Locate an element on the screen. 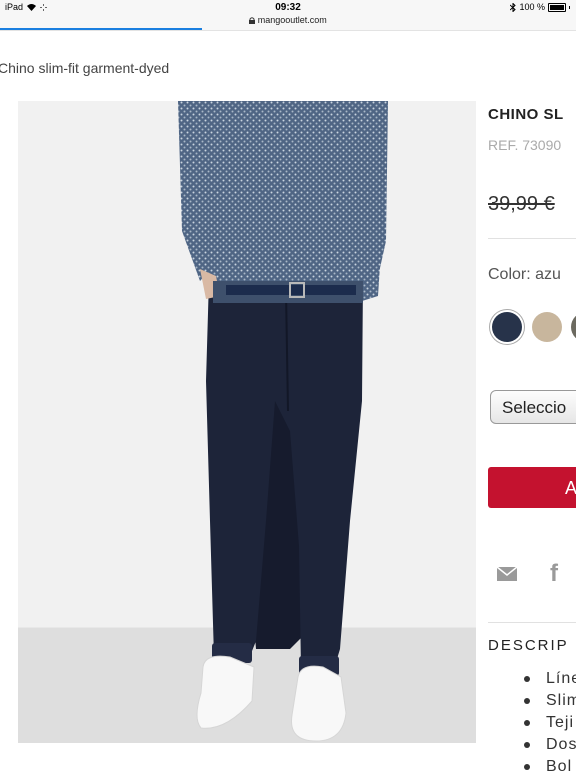 This screenshot has width=576, height=778. url-text: mangooutlet.com is located at coordinates (292, 20).